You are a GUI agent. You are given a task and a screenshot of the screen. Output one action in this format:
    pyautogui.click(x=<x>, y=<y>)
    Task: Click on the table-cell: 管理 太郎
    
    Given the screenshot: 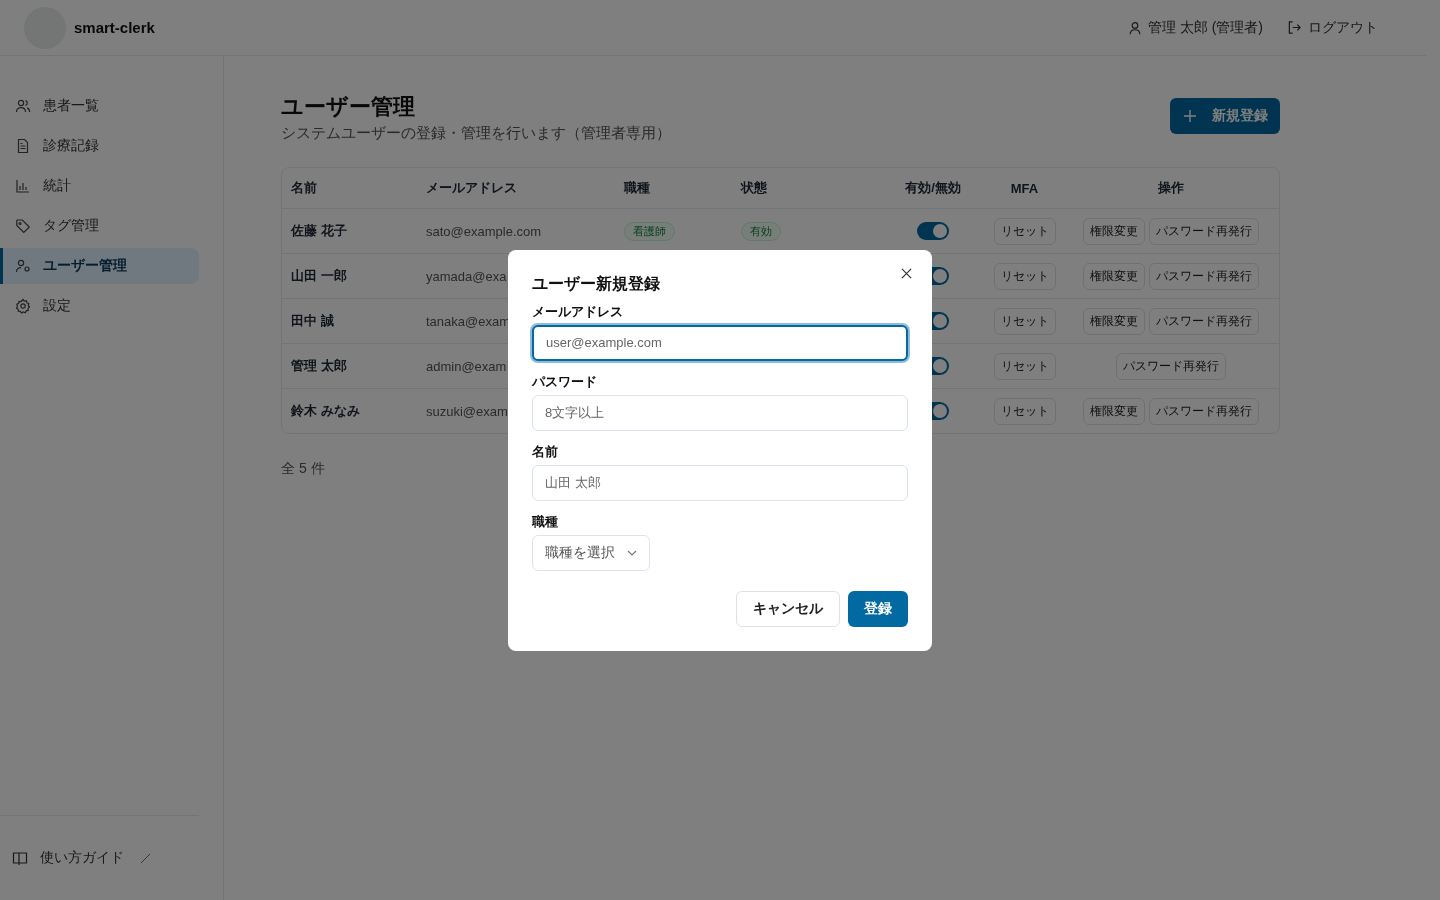 What is the action you would take?
    pyautogui.click(x=319, y=366)
    